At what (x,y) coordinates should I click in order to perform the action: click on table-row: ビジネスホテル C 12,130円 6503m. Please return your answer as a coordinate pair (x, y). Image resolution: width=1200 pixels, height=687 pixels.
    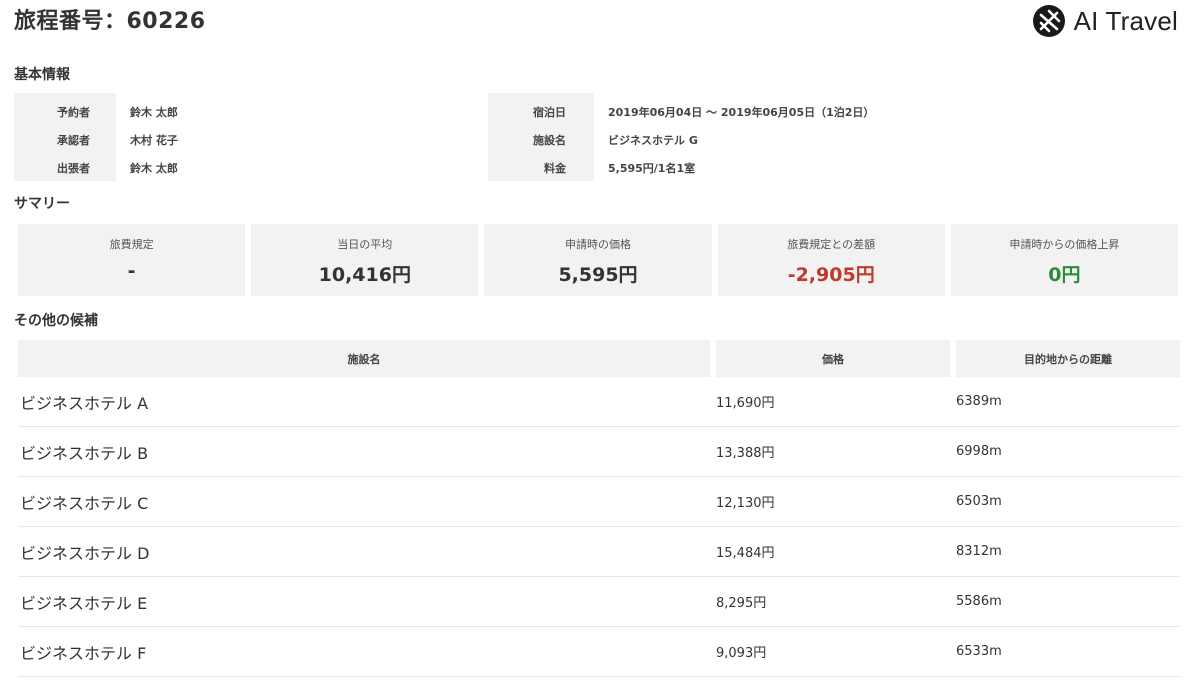
    Looking at the image, I should click on (599, 502).